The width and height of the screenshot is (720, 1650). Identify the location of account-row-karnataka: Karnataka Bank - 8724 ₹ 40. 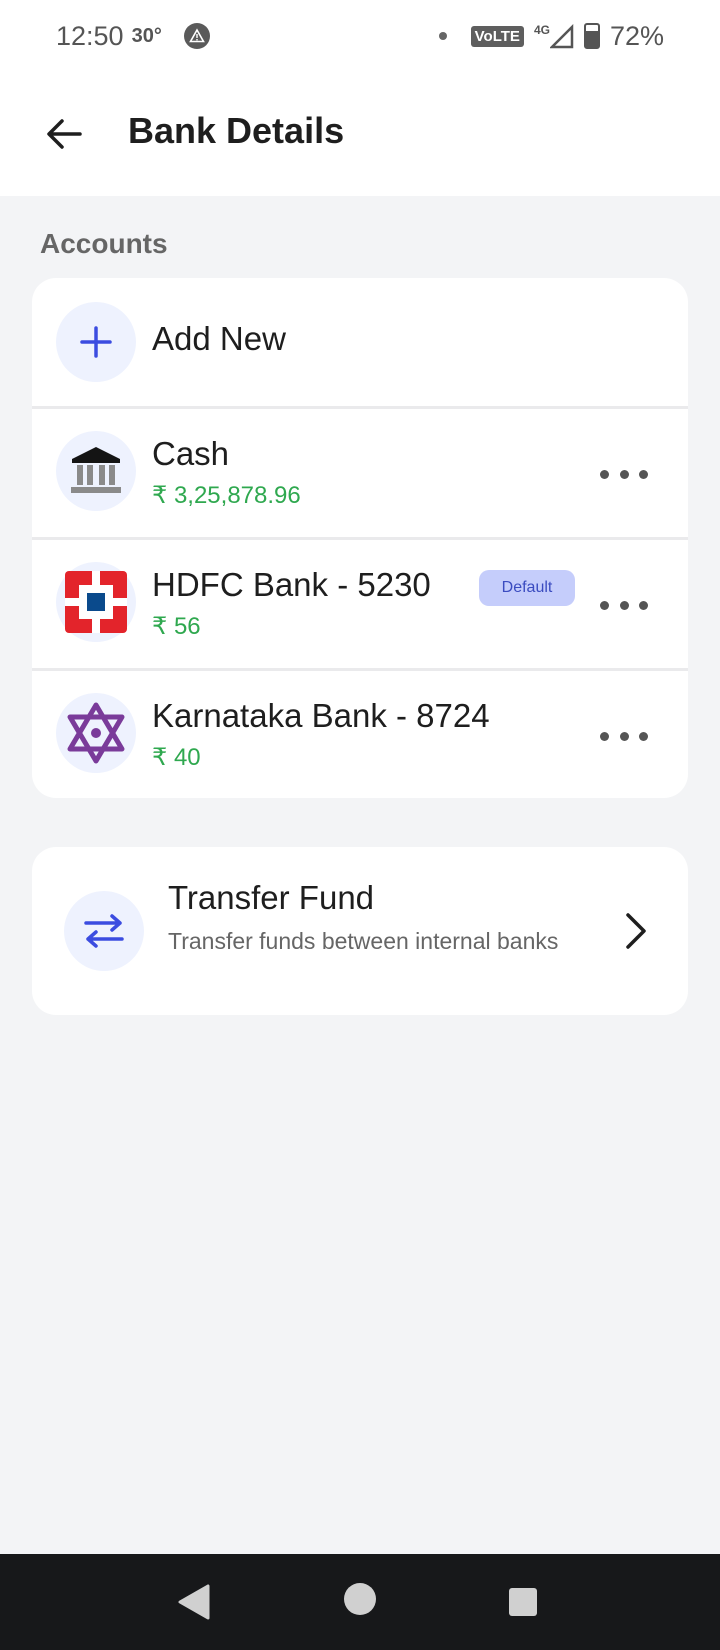
(360, 733).